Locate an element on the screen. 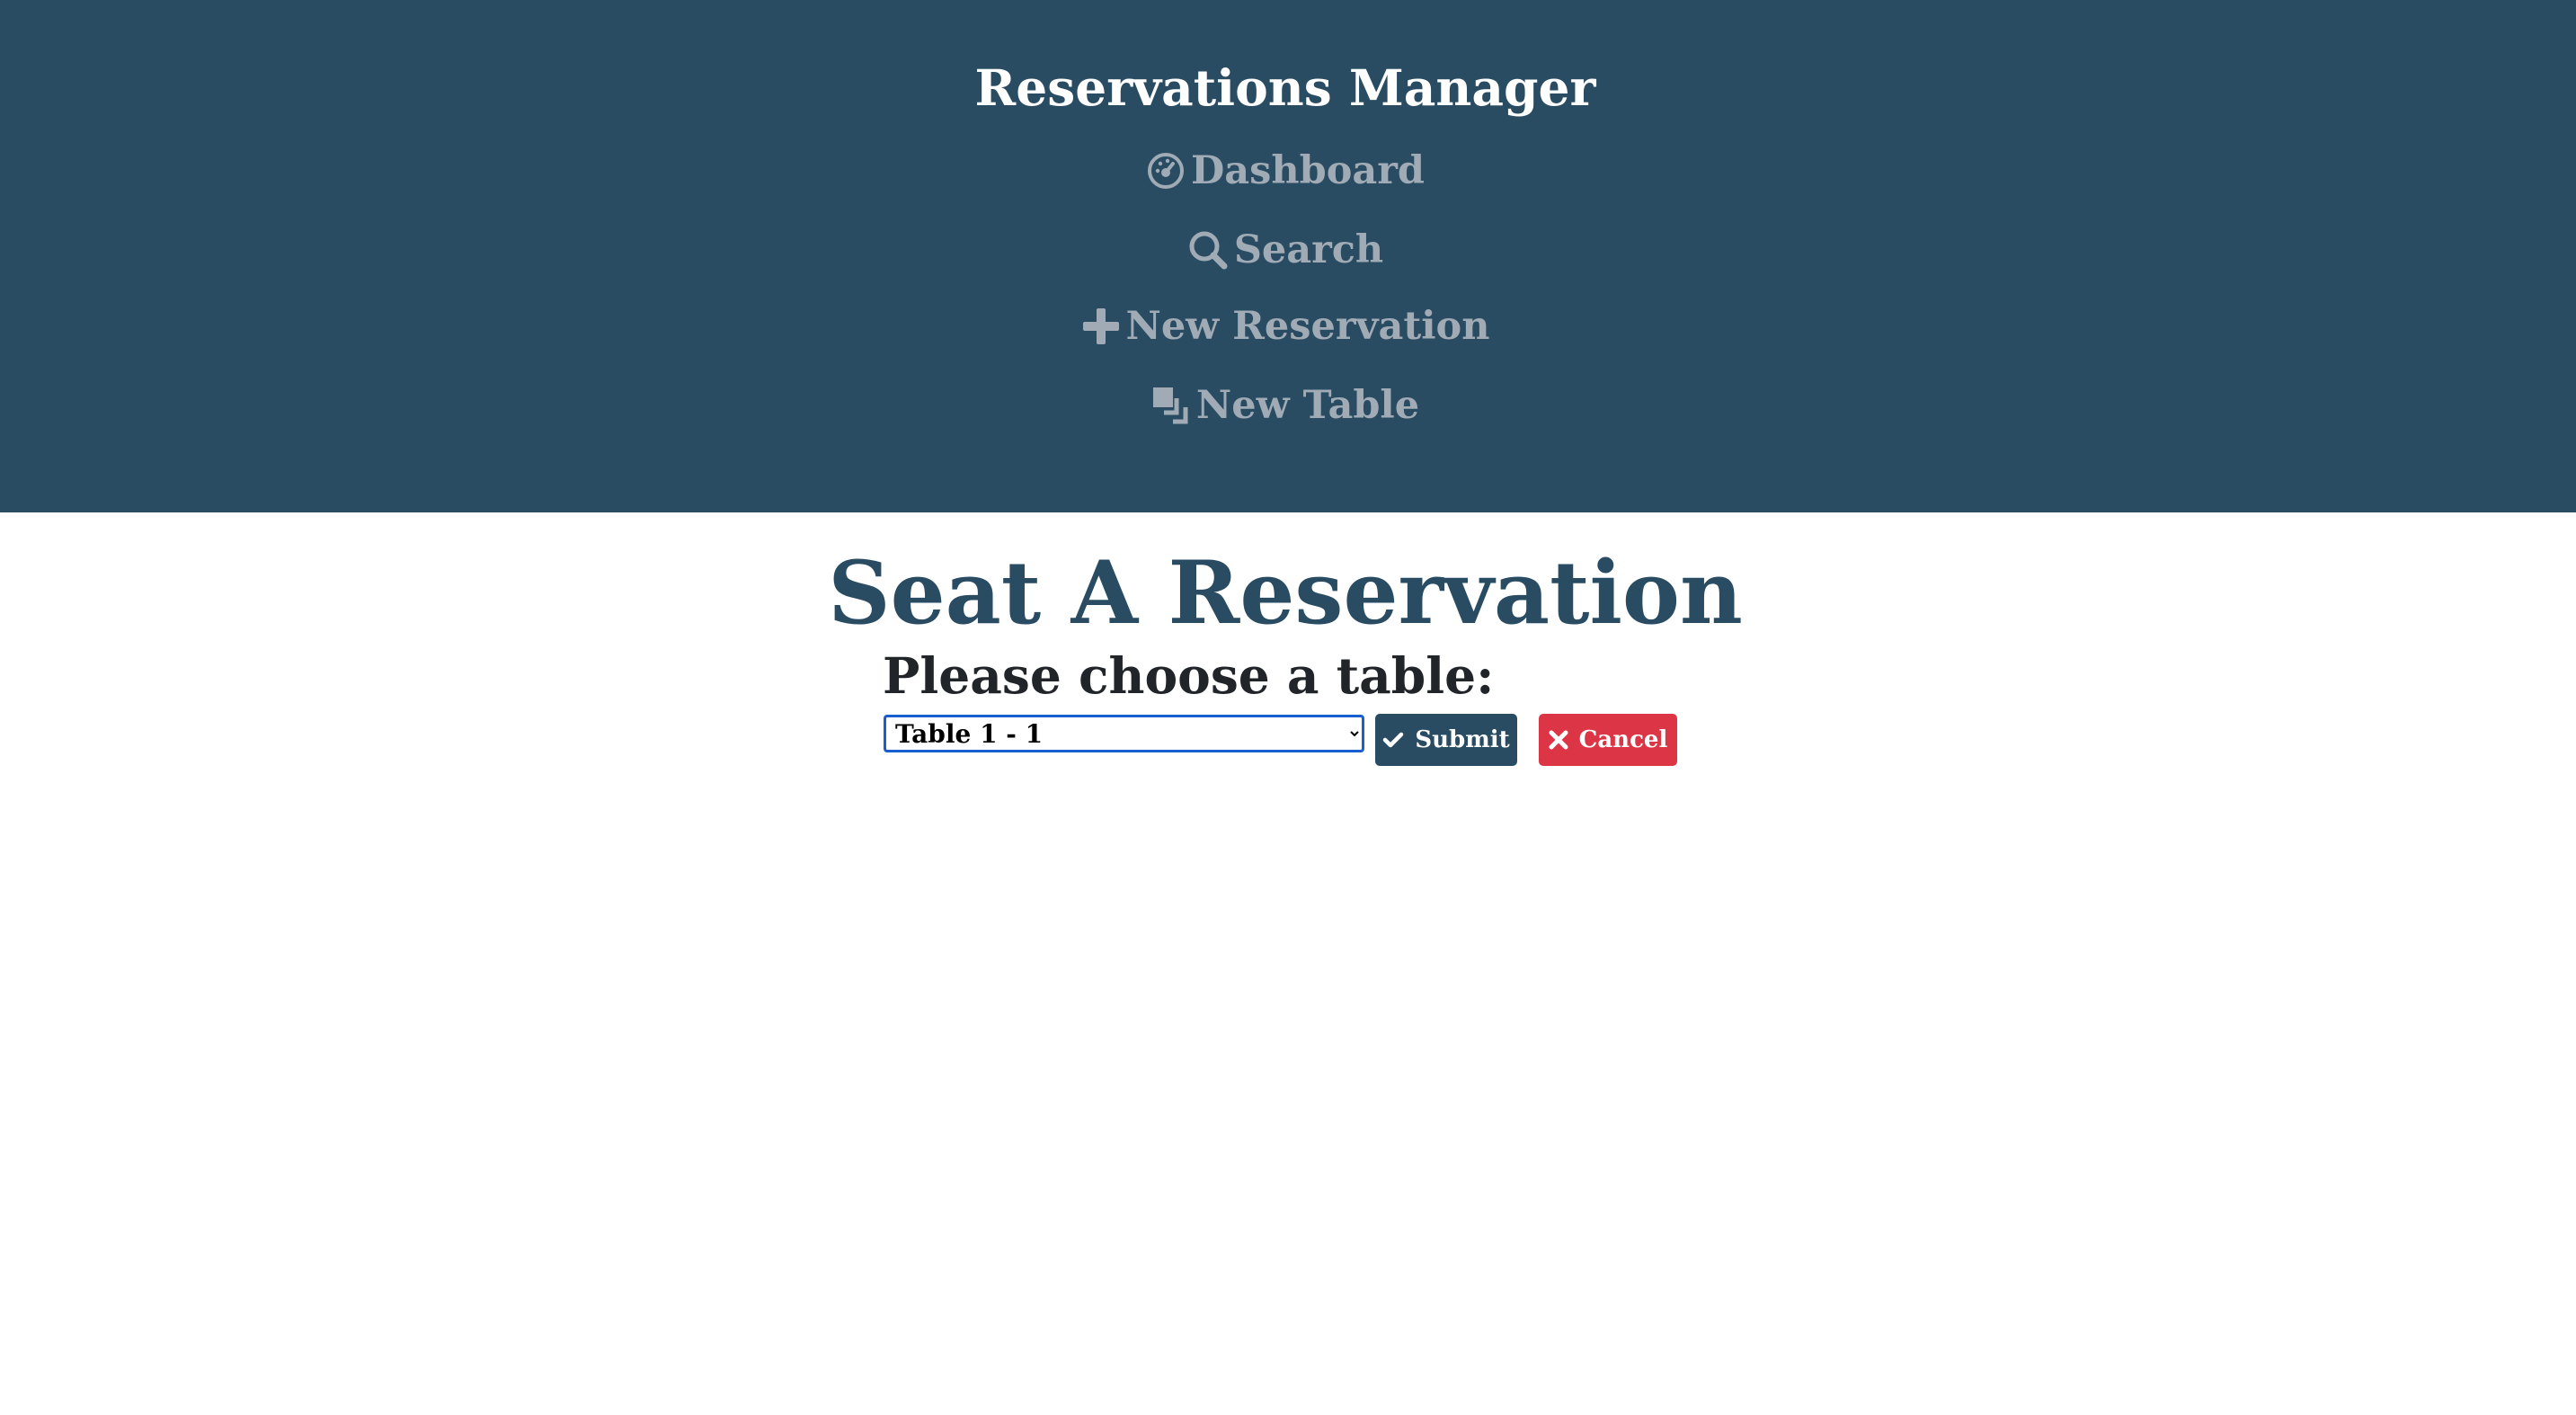  app-title: Reservations Manager is located at coordinates (1285, 87).